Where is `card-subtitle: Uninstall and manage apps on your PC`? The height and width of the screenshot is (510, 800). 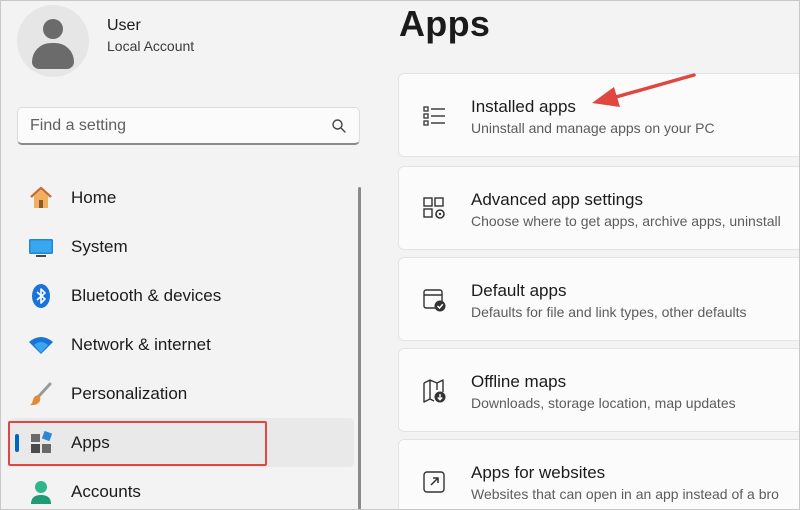
card-subtitle: Uninstall and manage apps on your PC is located at coordinates (593, 128).